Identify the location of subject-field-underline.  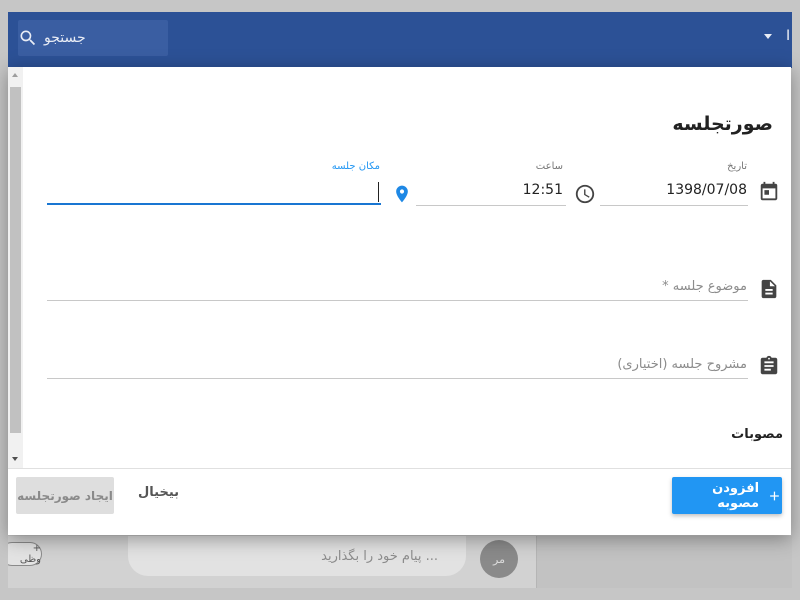
(397, 300).